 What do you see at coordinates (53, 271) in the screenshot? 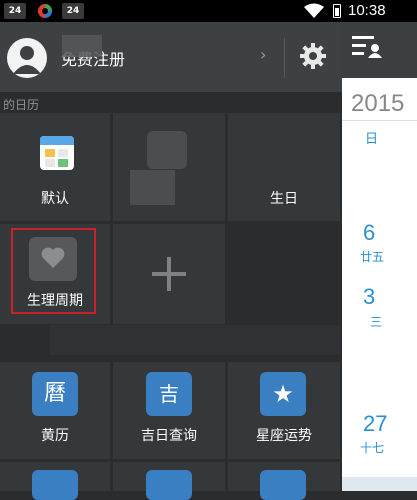
I see `selection-highlight` at bounding box center [53, 271].